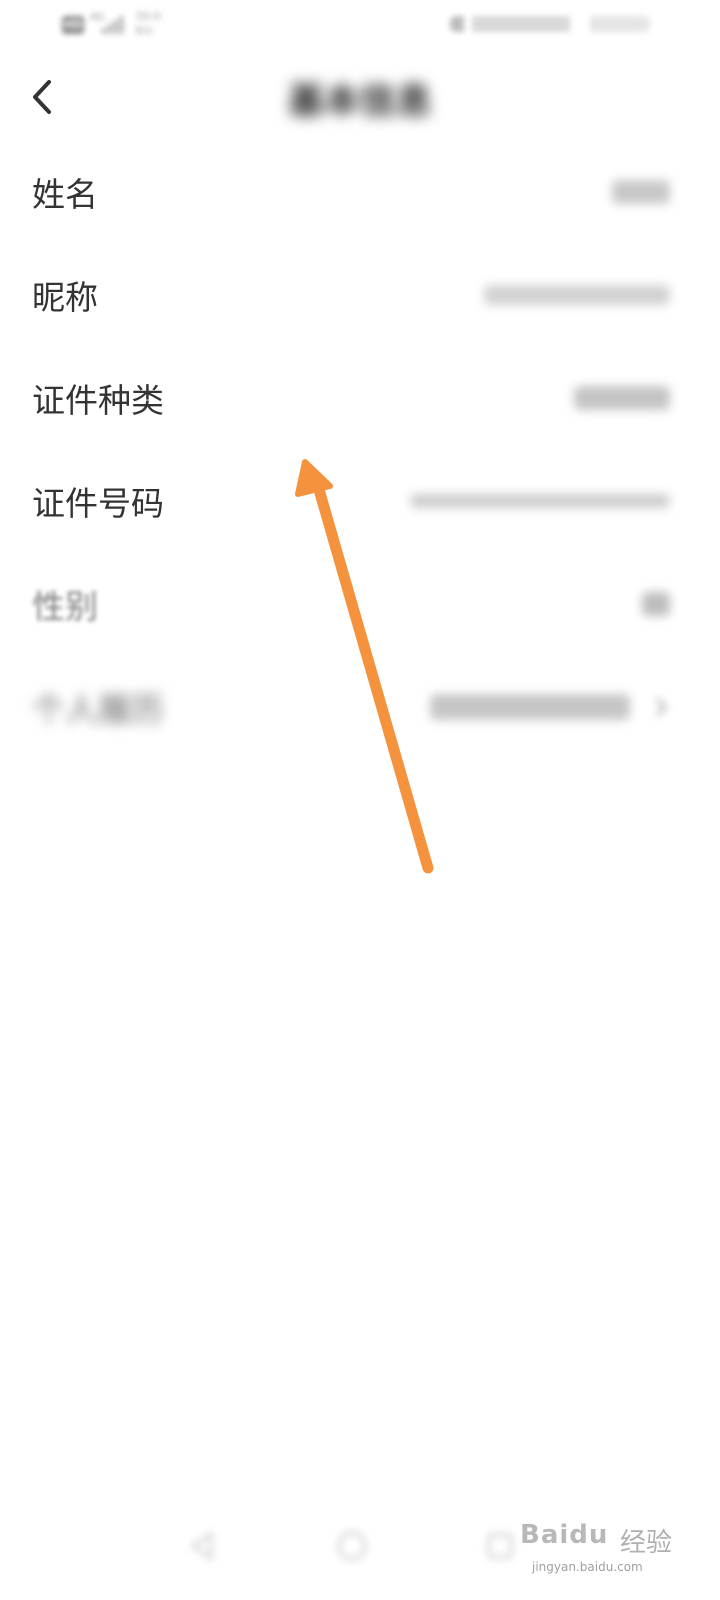 Image resolution: width=720 pixels, height=1600 pixels. What do you see at coordinates (540, 500) in the screenshot?
I see `row-value-id-number` at bounding box center [540, 500].